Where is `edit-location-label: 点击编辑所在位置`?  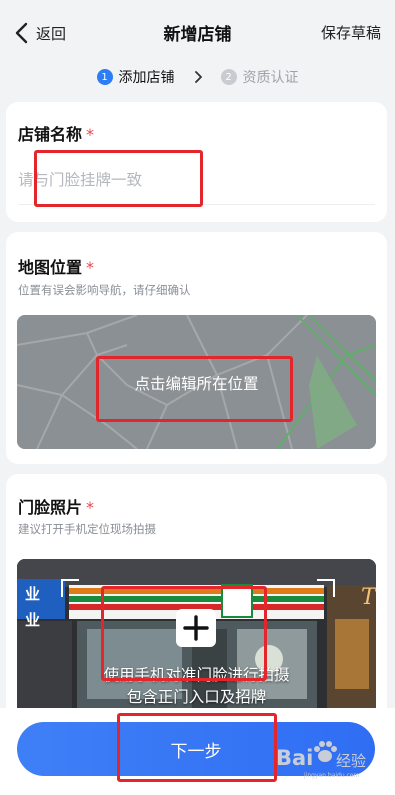
edit-location-label: 点击编辑所在位置 is located at coordinates (196, 384).